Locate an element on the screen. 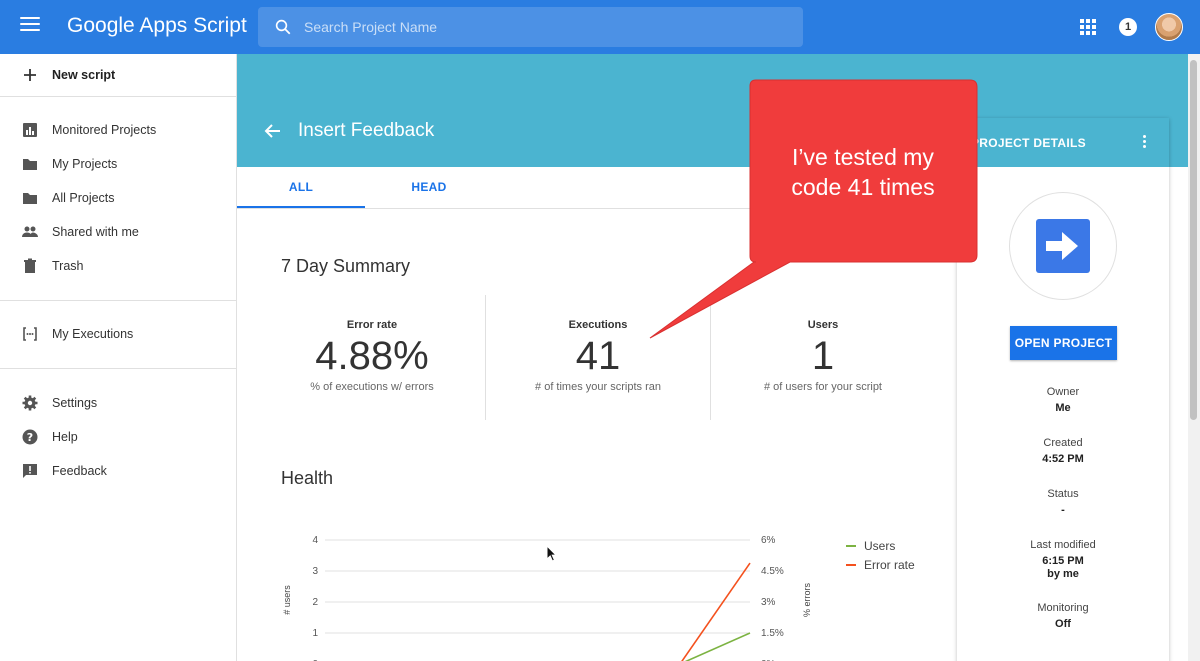  stat-description: # of users for your script is located at coordinates (823, 387).